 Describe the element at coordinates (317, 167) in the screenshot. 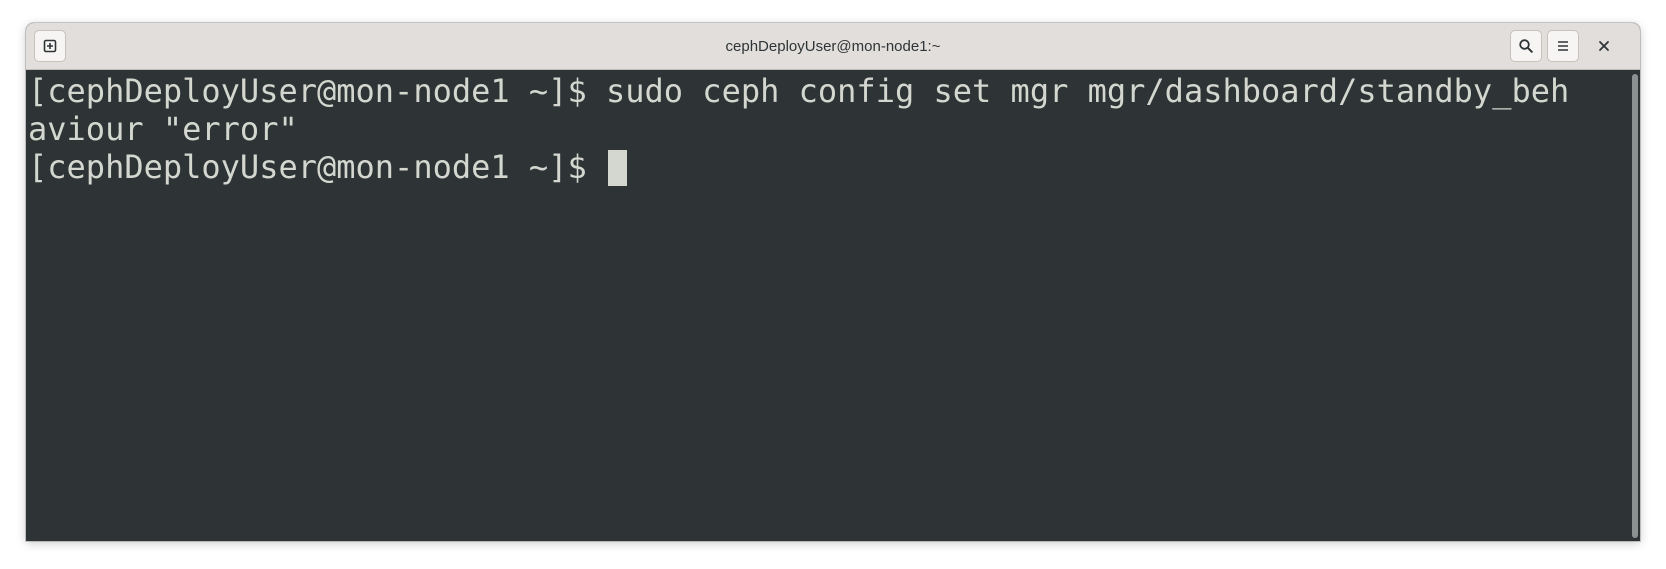

I see `prompt-text: [cephDeployUser@mon-node1 ~]$` at that location.